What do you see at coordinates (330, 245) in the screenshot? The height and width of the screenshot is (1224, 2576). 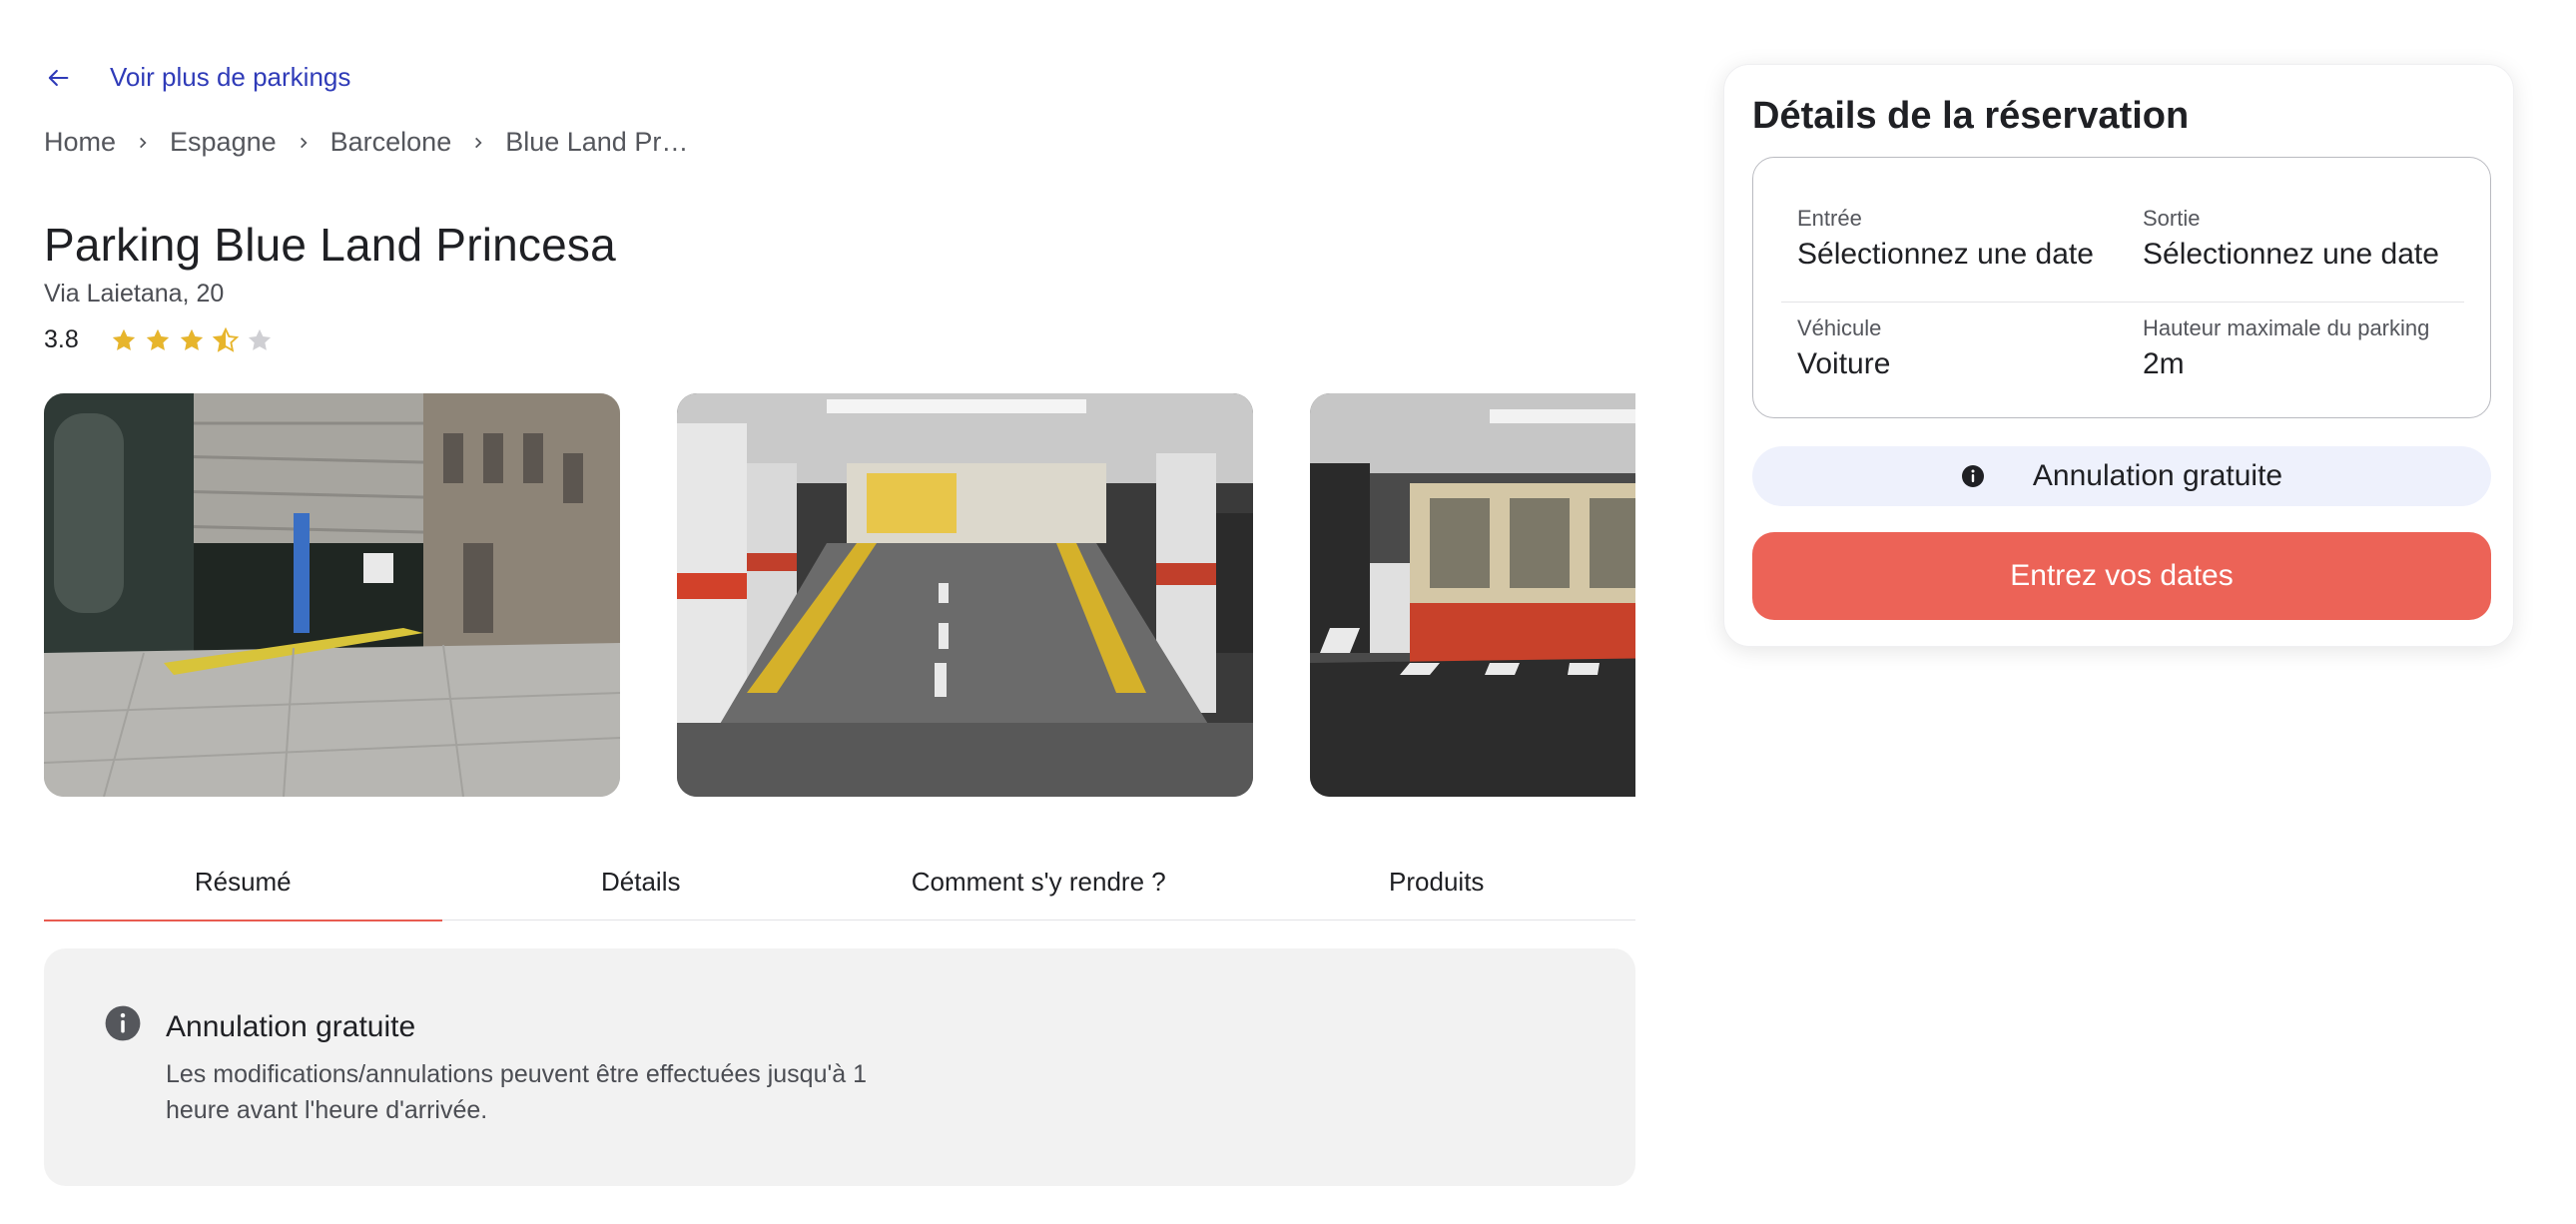 I see `page-title: Parking Blue Land Princesa` at bounding box center [330, 245].